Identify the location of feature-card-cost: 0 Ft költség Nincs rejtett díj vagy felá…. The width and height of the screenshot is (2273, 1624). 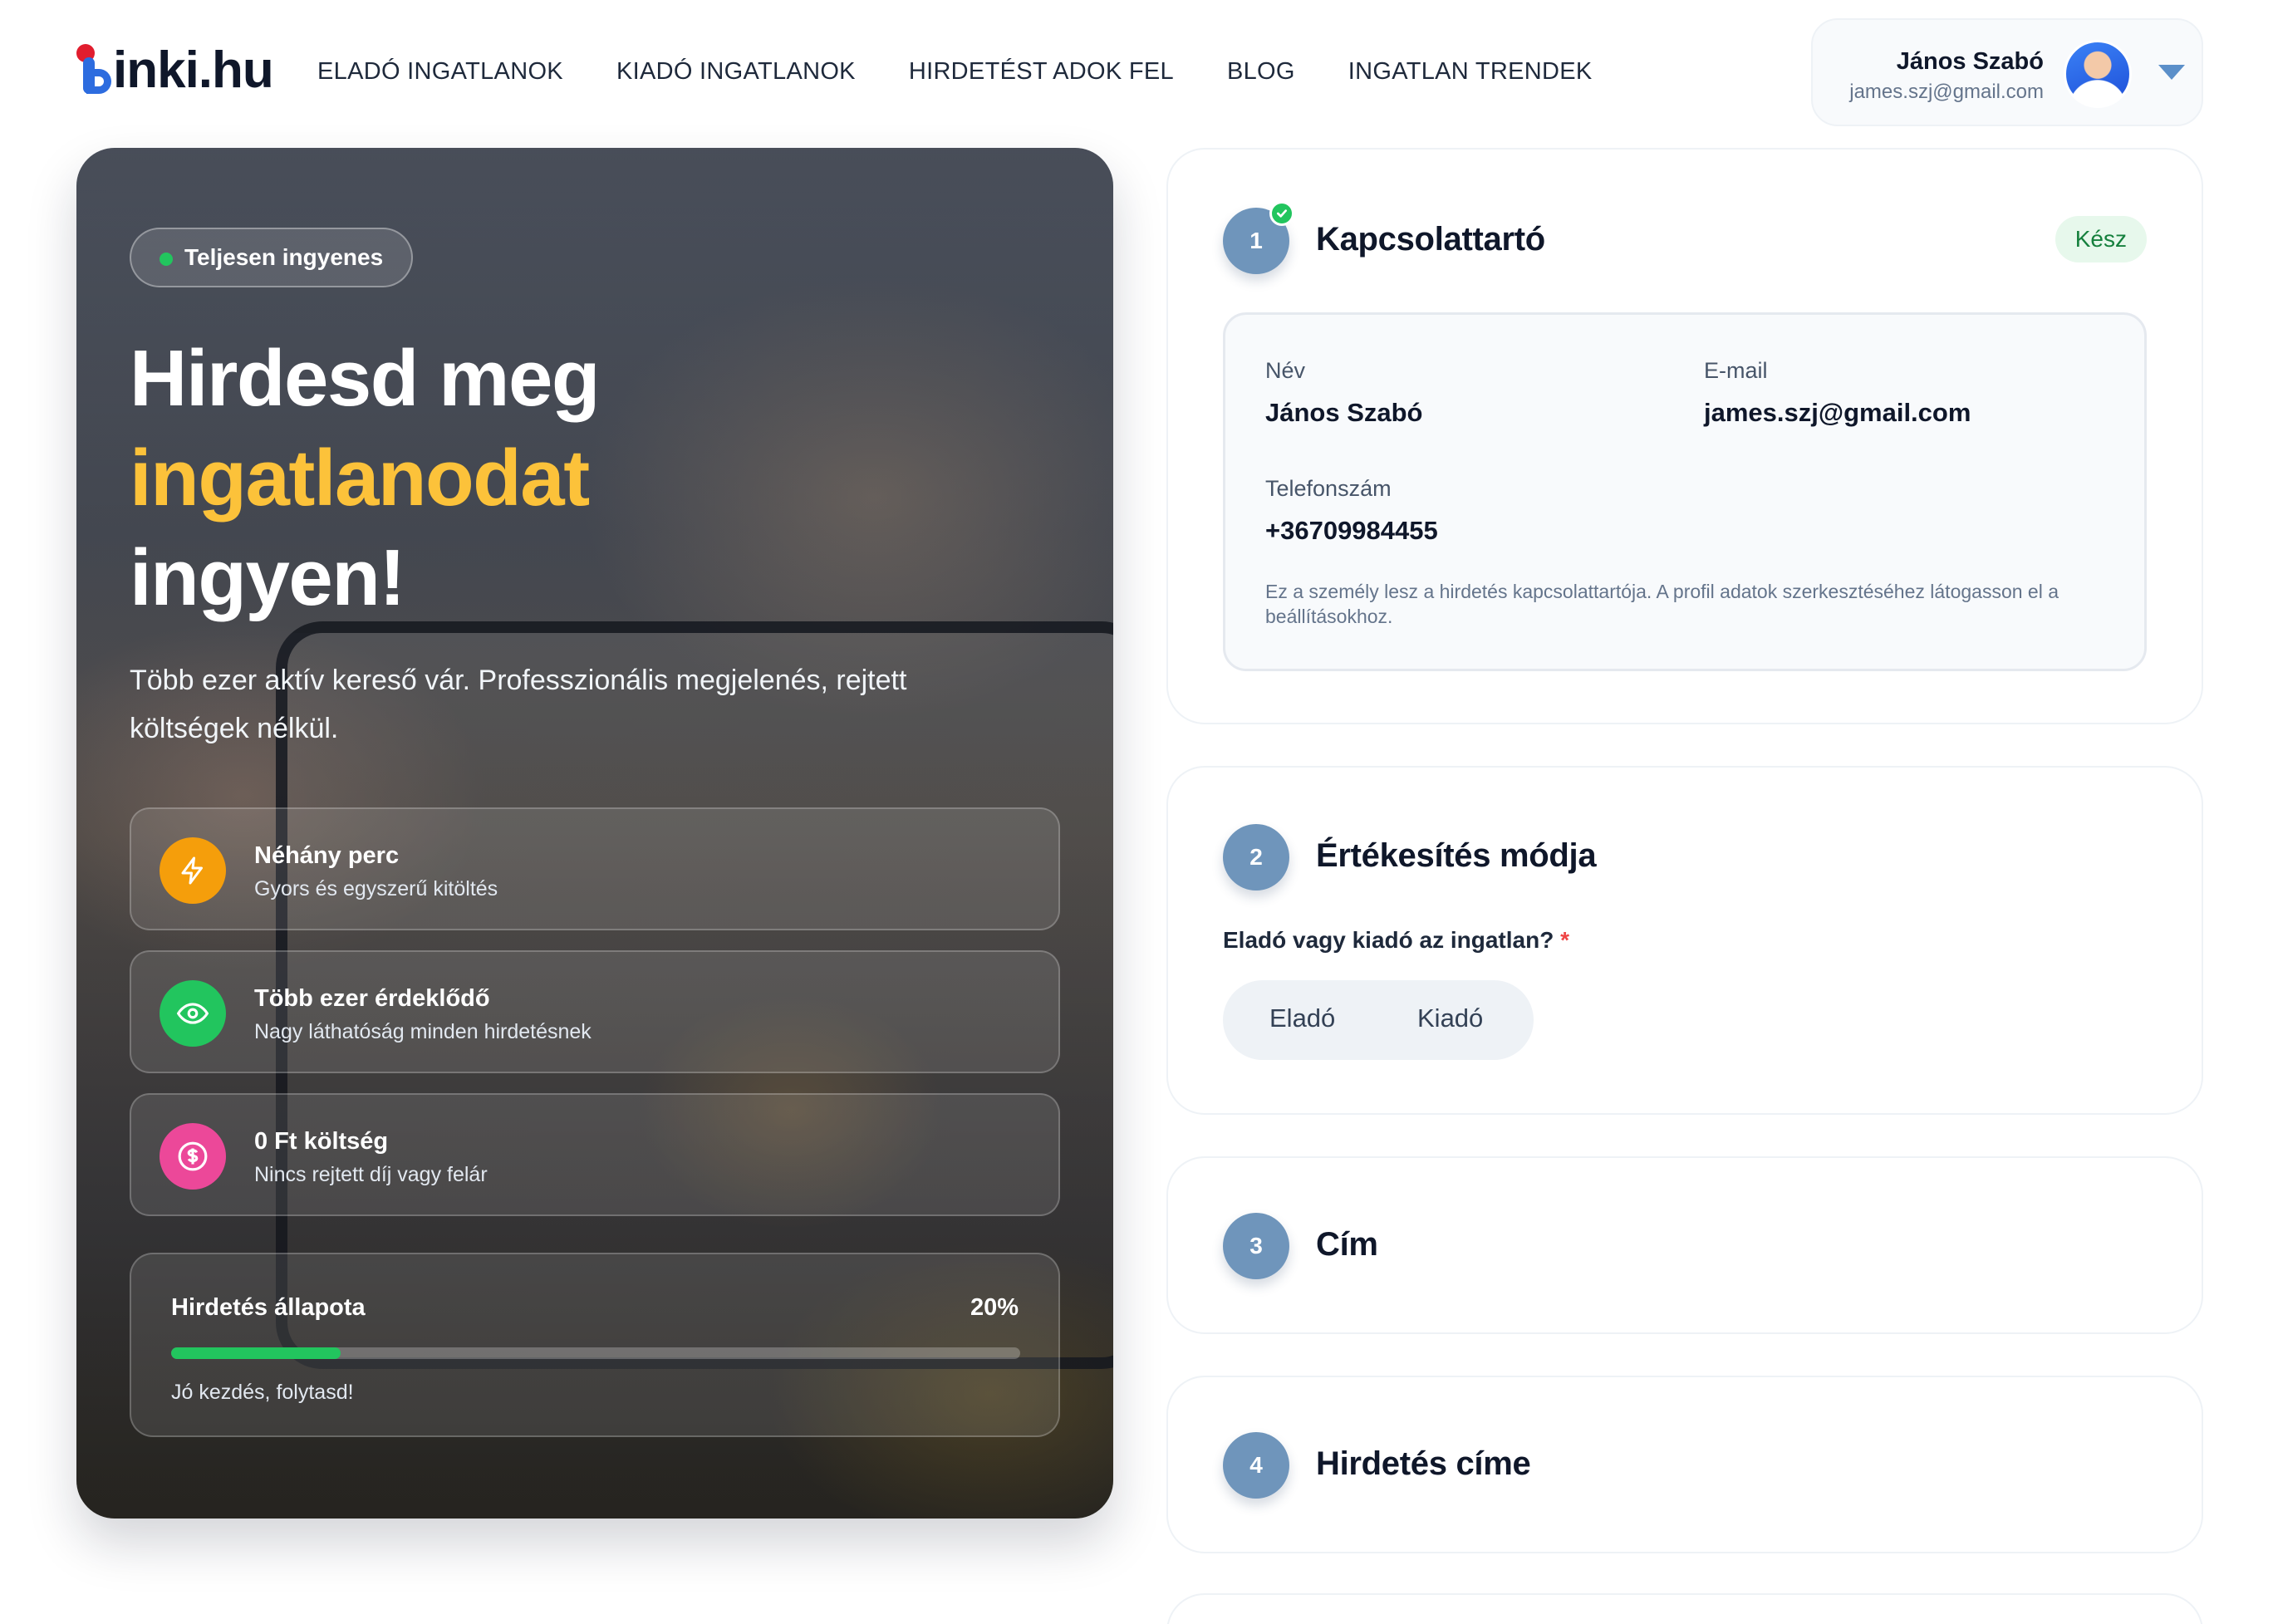
(595, 1154).